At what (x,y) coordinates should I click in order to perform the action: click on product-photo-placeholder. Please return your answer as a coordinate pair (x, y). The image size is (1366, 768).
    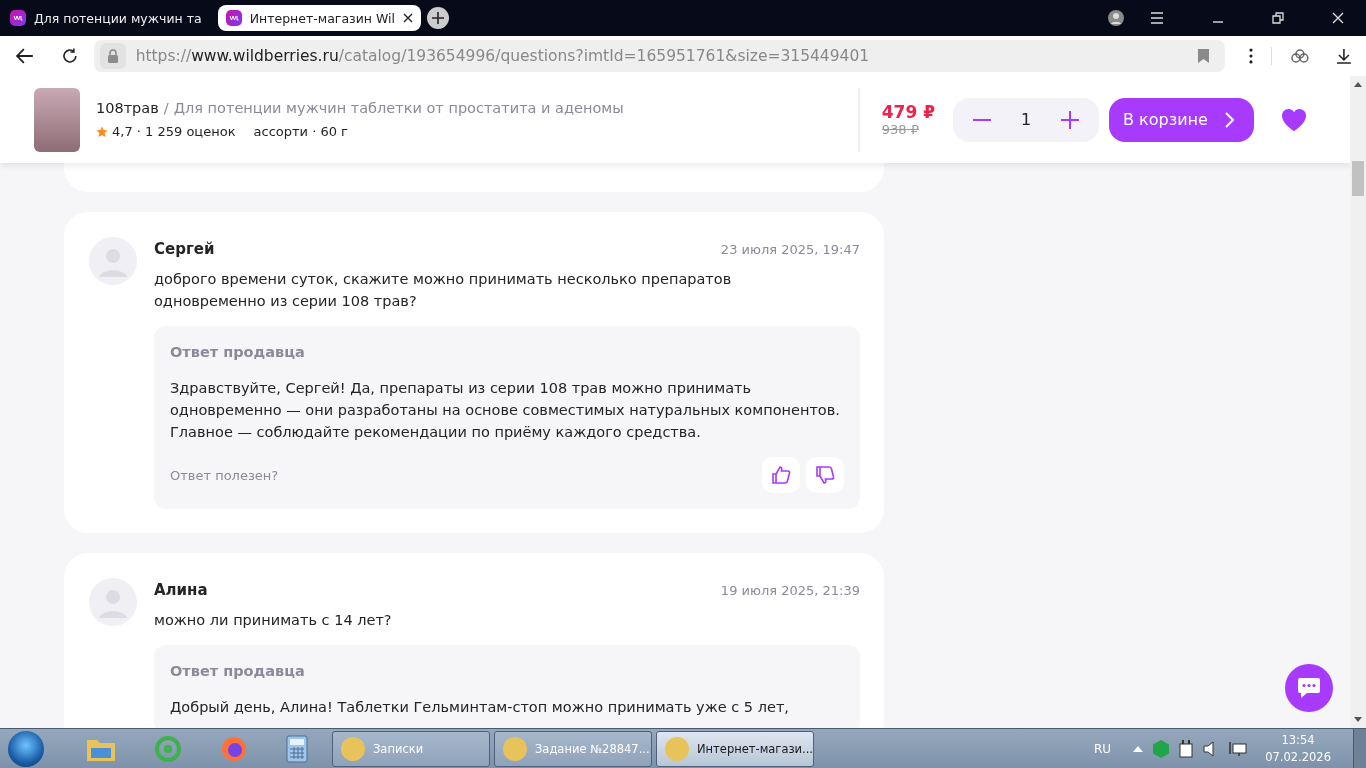
    Looking at the image, I should click on (57, 119).